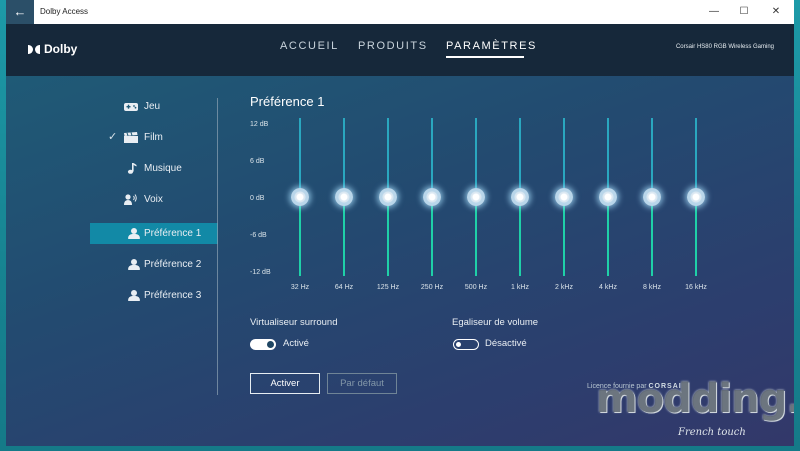 The width and height of the screenshot is (800, 451). I want to click on device-name: Corsair HS80 RGB Wireless Gaming, so click(725, 47).